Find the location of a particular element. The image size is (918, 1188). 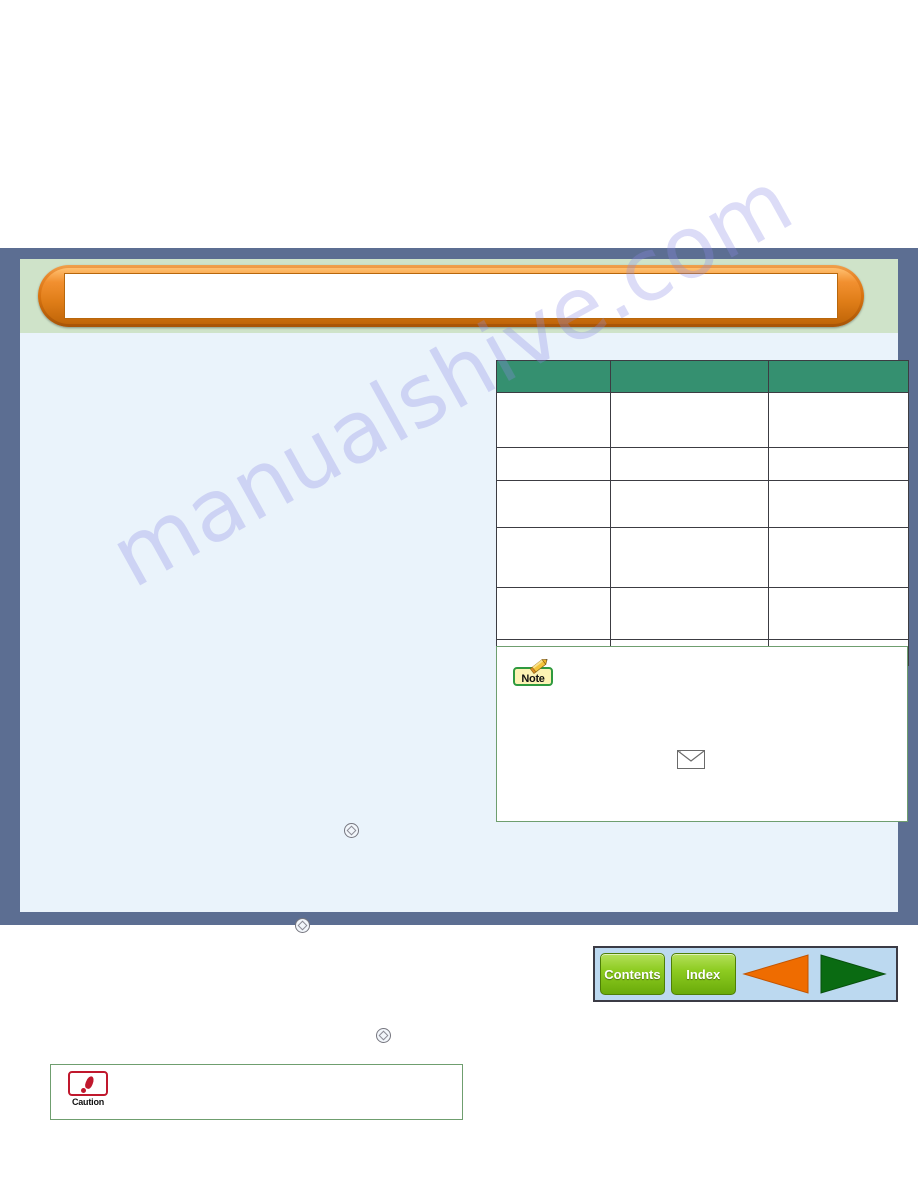

note-label: Note is located at coordinates (533, 679).